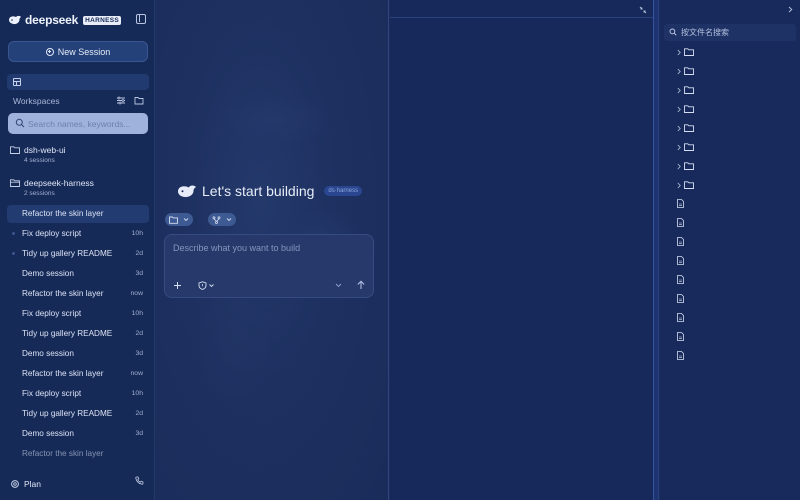 The width and height of the screenshot is (800, 500). I want to click on folder-picker-chip, so click(179, 219).